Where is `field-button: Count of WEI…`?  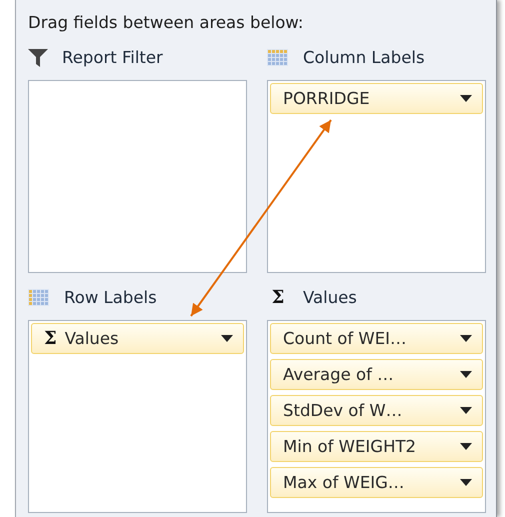 field-button: Count of WEI… is located at coordinates (376, 338).